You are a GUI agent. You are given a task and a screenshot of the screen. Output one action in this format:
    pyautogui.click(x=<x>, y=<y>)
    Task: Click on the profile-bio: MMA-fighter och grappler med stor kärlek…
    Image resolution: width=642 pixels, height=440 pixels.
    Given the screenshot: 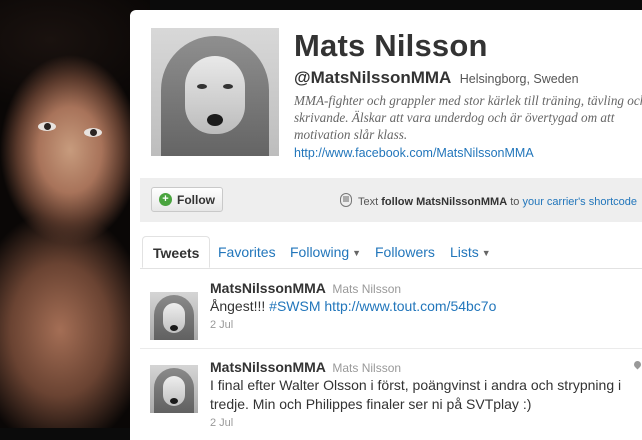 What is the action you would take?
    pyautogui.click(x=468, y=117)
    